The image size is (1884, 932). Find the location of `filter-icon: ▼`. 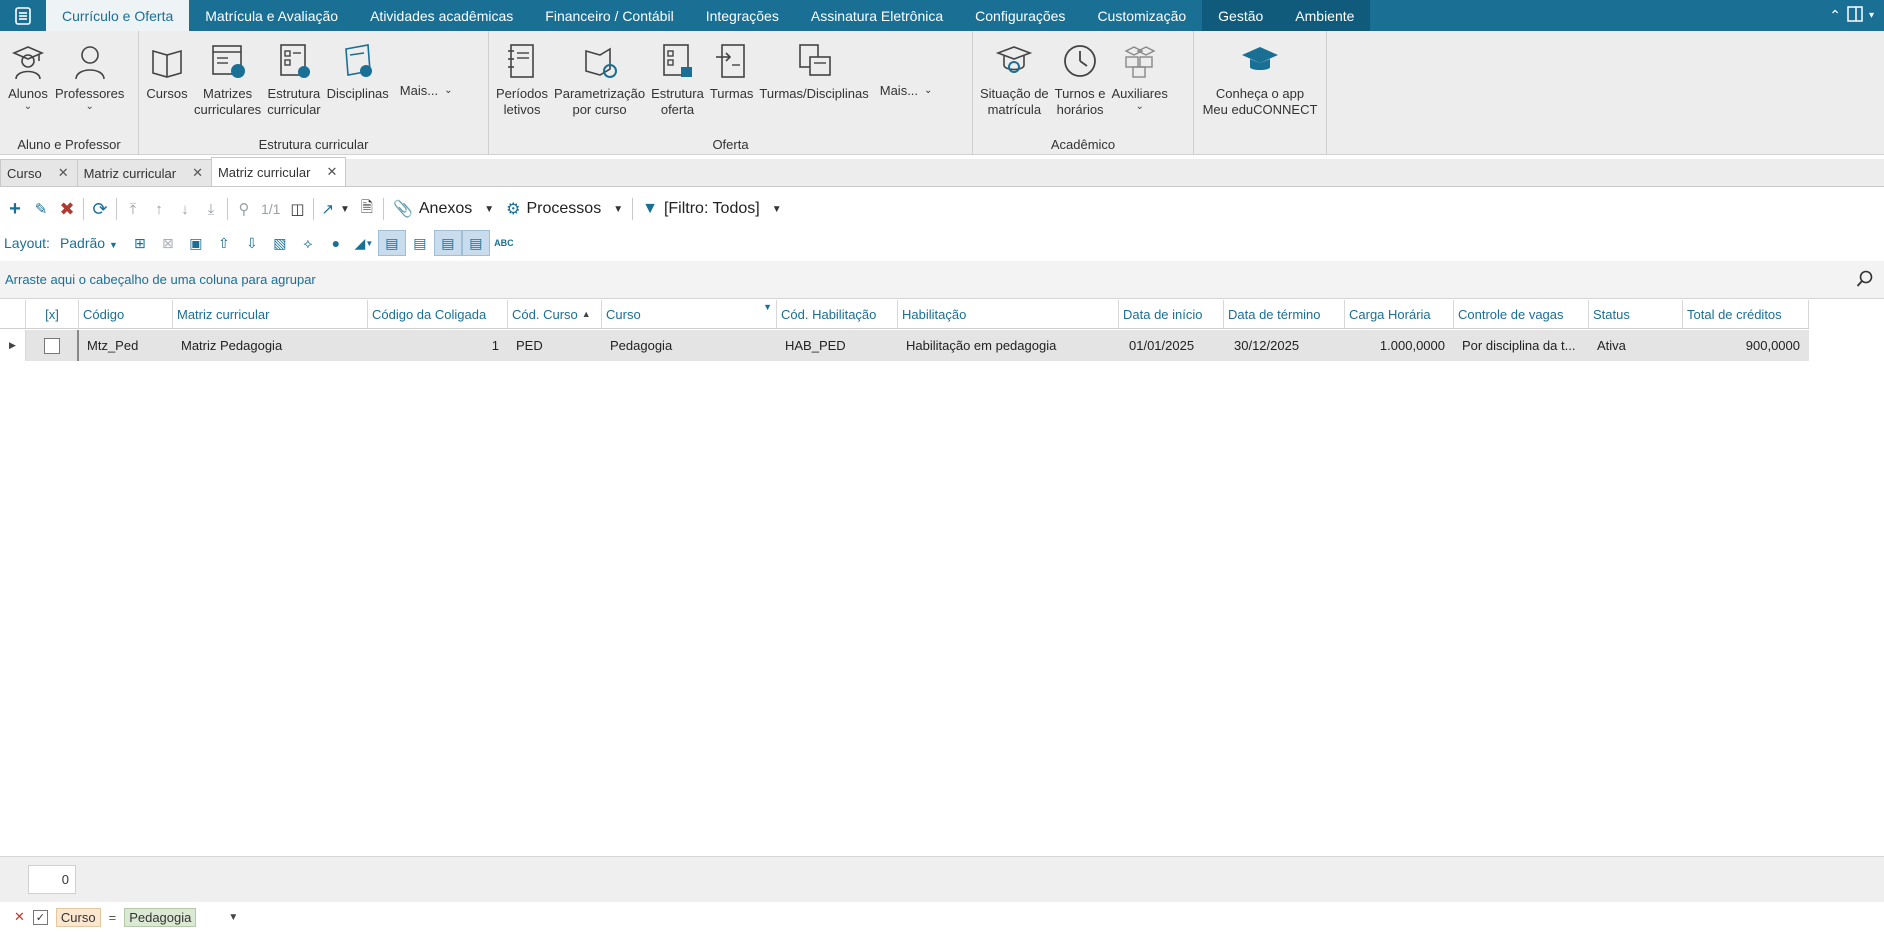

filter-icon: ▼ is located at coordinates (767, 307).